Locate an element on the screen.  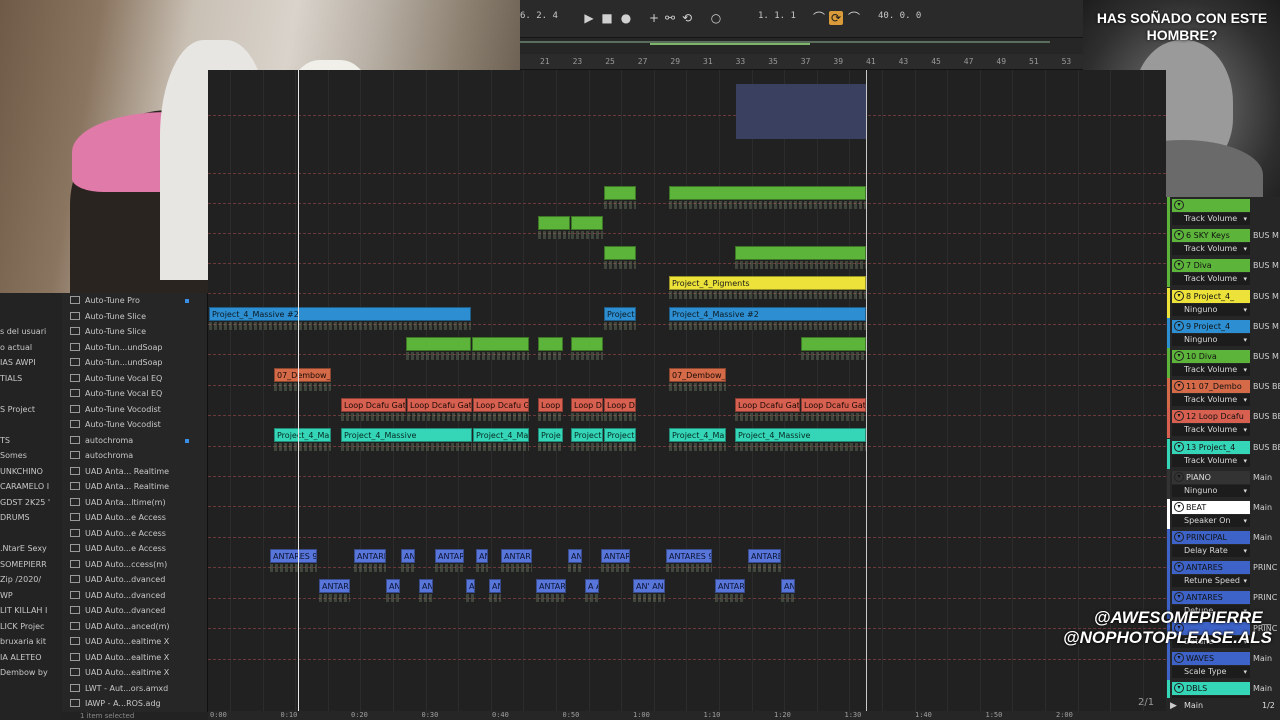
track-header: ▾ 7 Diva BUS M Track Volume ▾ is located at coordinates (1223, 272).